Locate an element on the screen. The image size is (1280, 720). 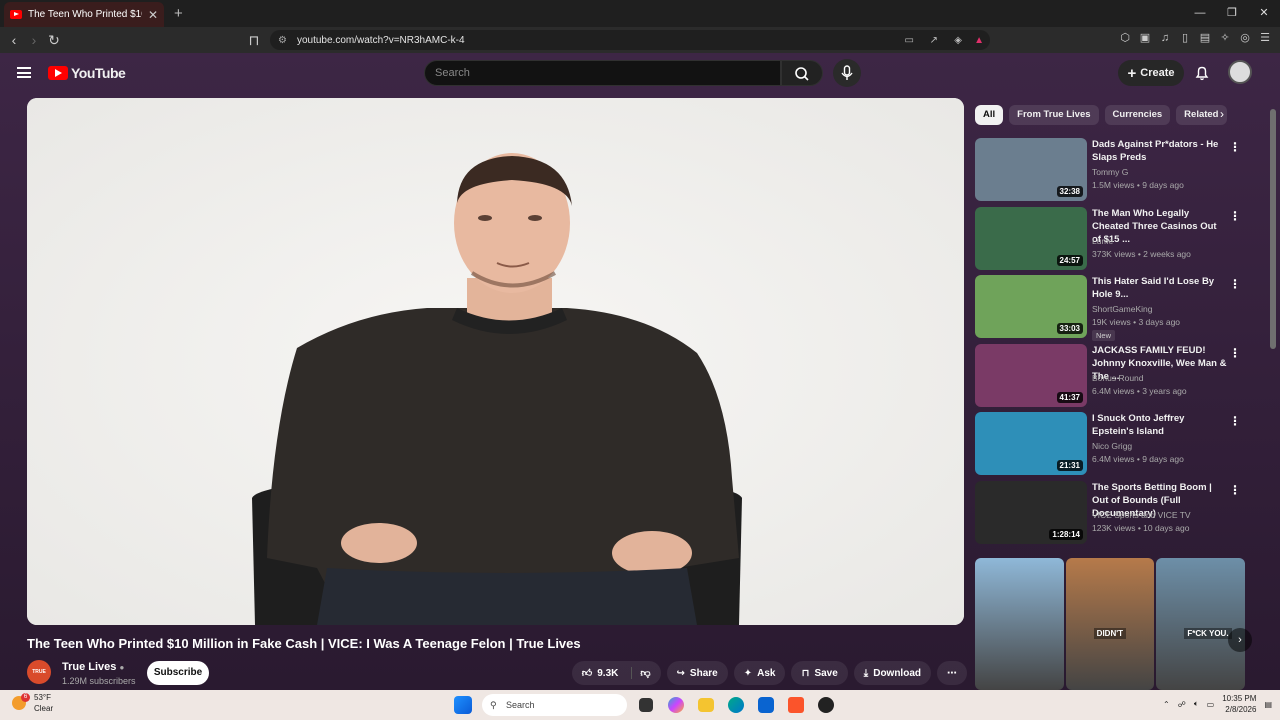
recommendation-title: I Snuck Onto Jeffrey Epstein's Island is located at coordinates (1160, 425).